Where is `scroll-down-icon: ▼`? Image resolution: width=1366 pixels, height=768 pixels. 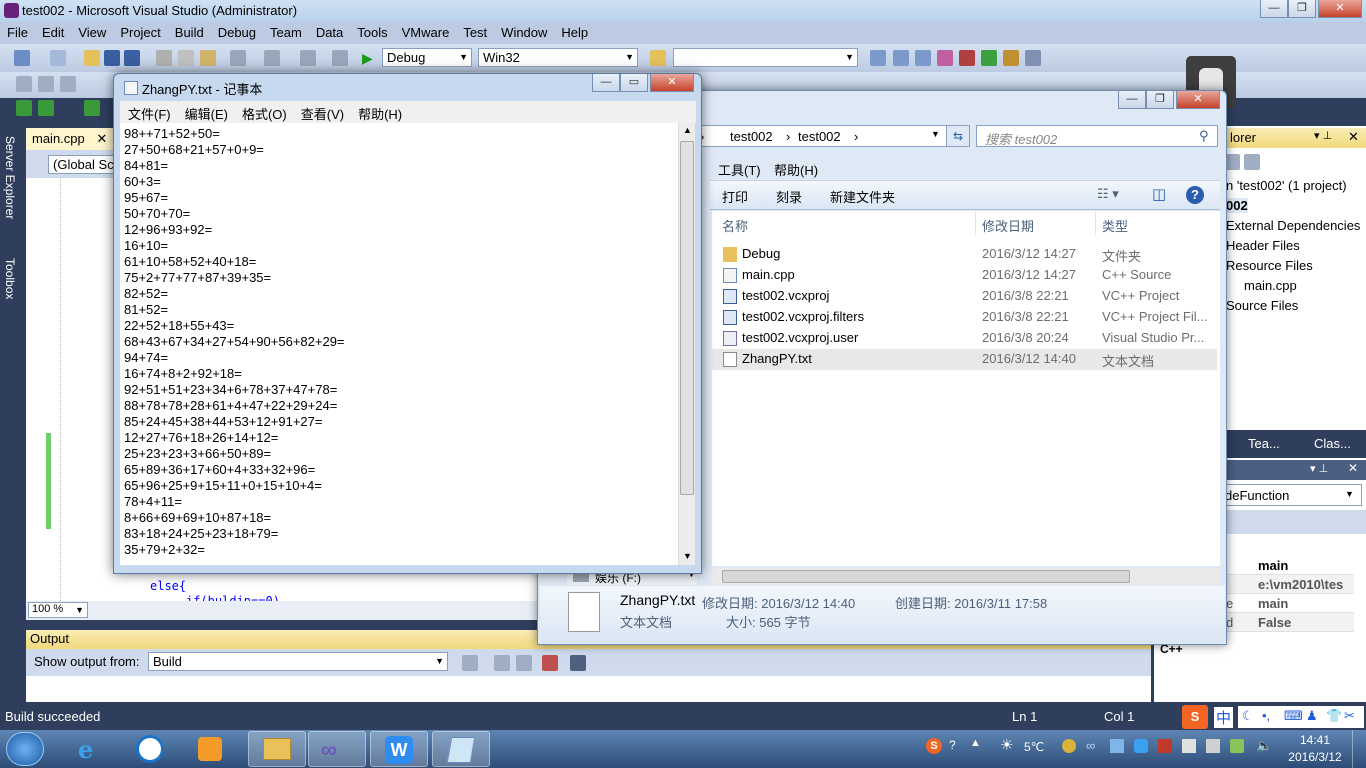
scroll-down-icon: ▼ is located at coordinates (687, 556).